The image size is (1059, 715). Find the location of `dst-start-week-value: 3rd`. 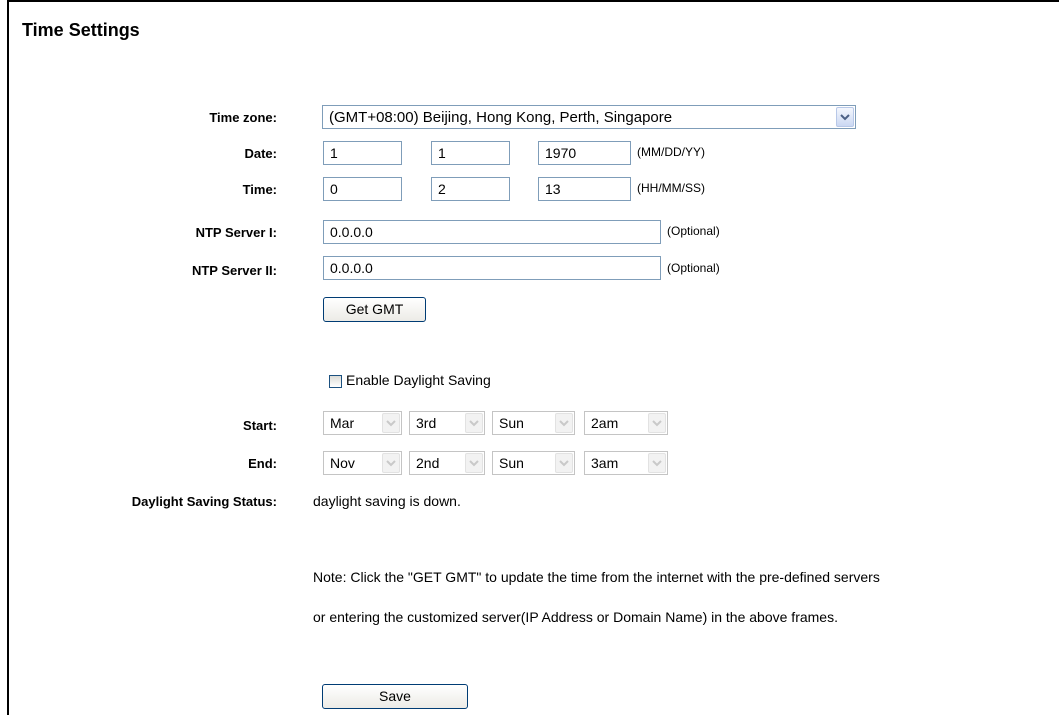

dst-start-week-value: 3rd is located at coordinates (426, 423).